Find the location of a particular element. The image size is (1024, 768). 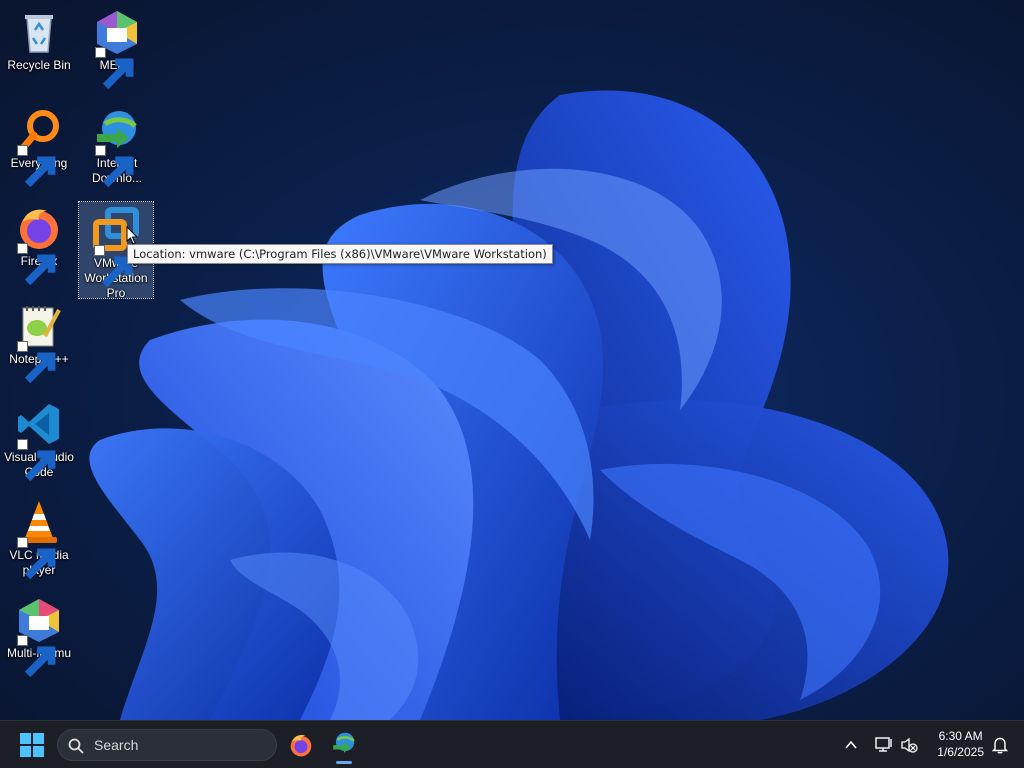

windows-start-icon is located at coordinates (32, 745).